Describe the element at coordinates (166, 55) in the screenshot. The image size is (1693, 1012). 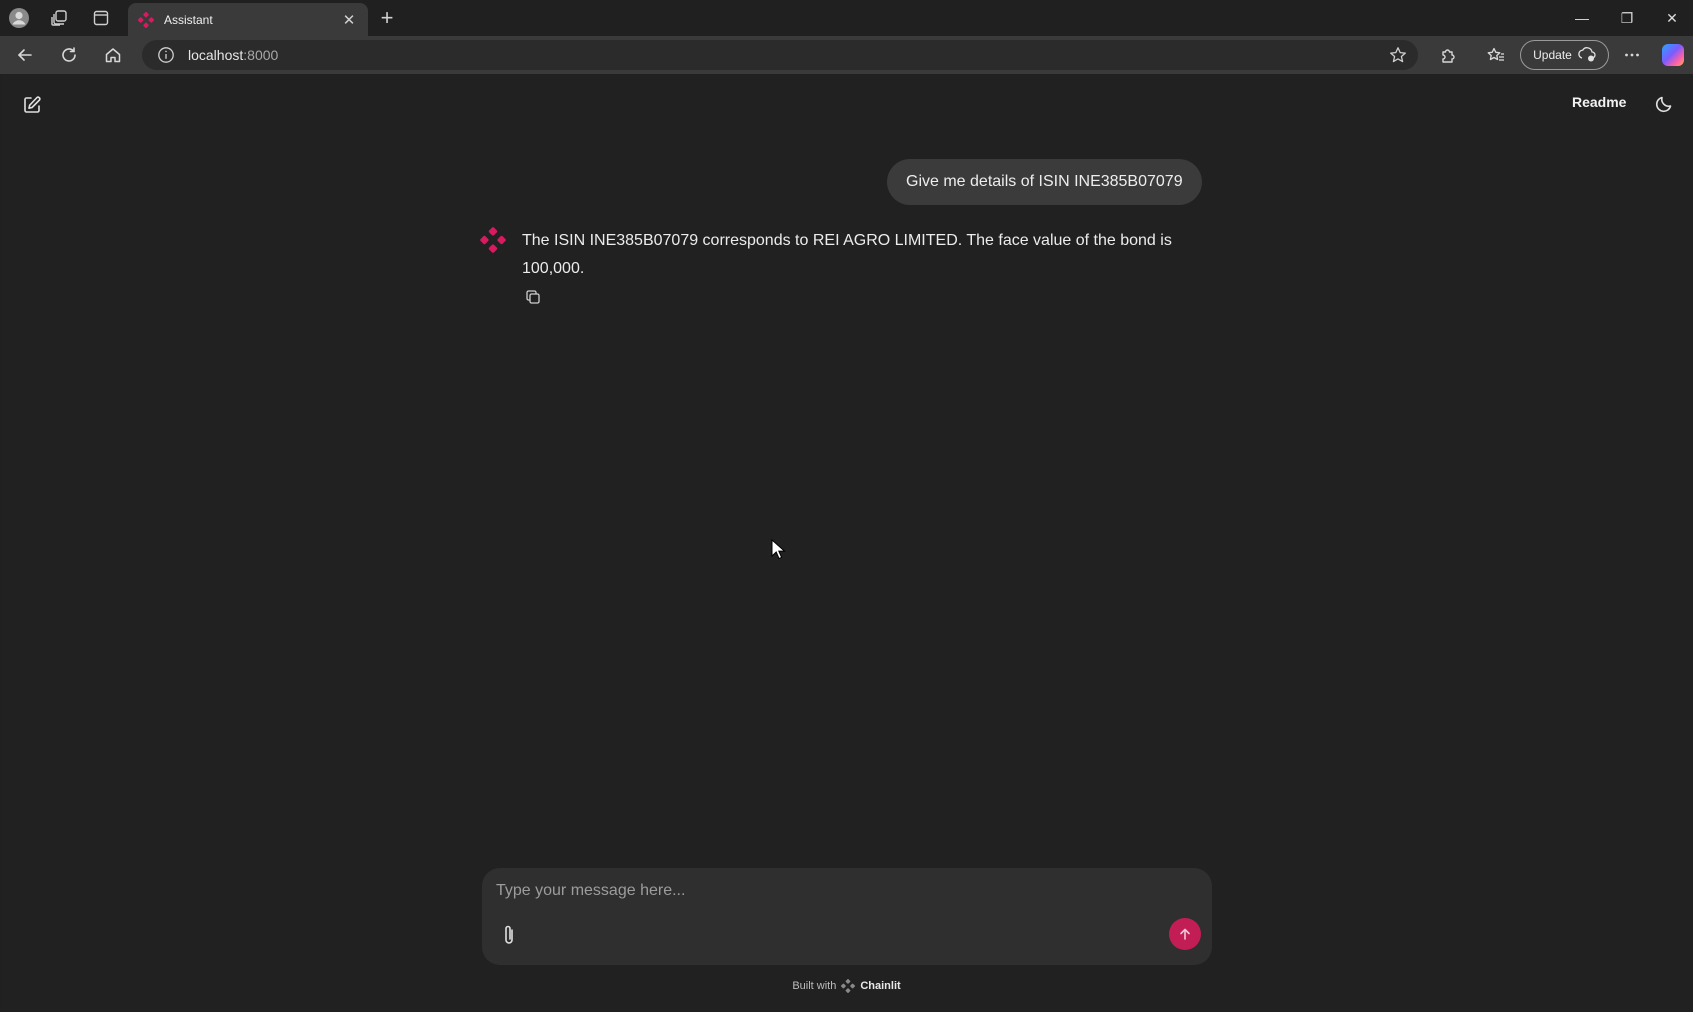
I see `info-icon` at that location.